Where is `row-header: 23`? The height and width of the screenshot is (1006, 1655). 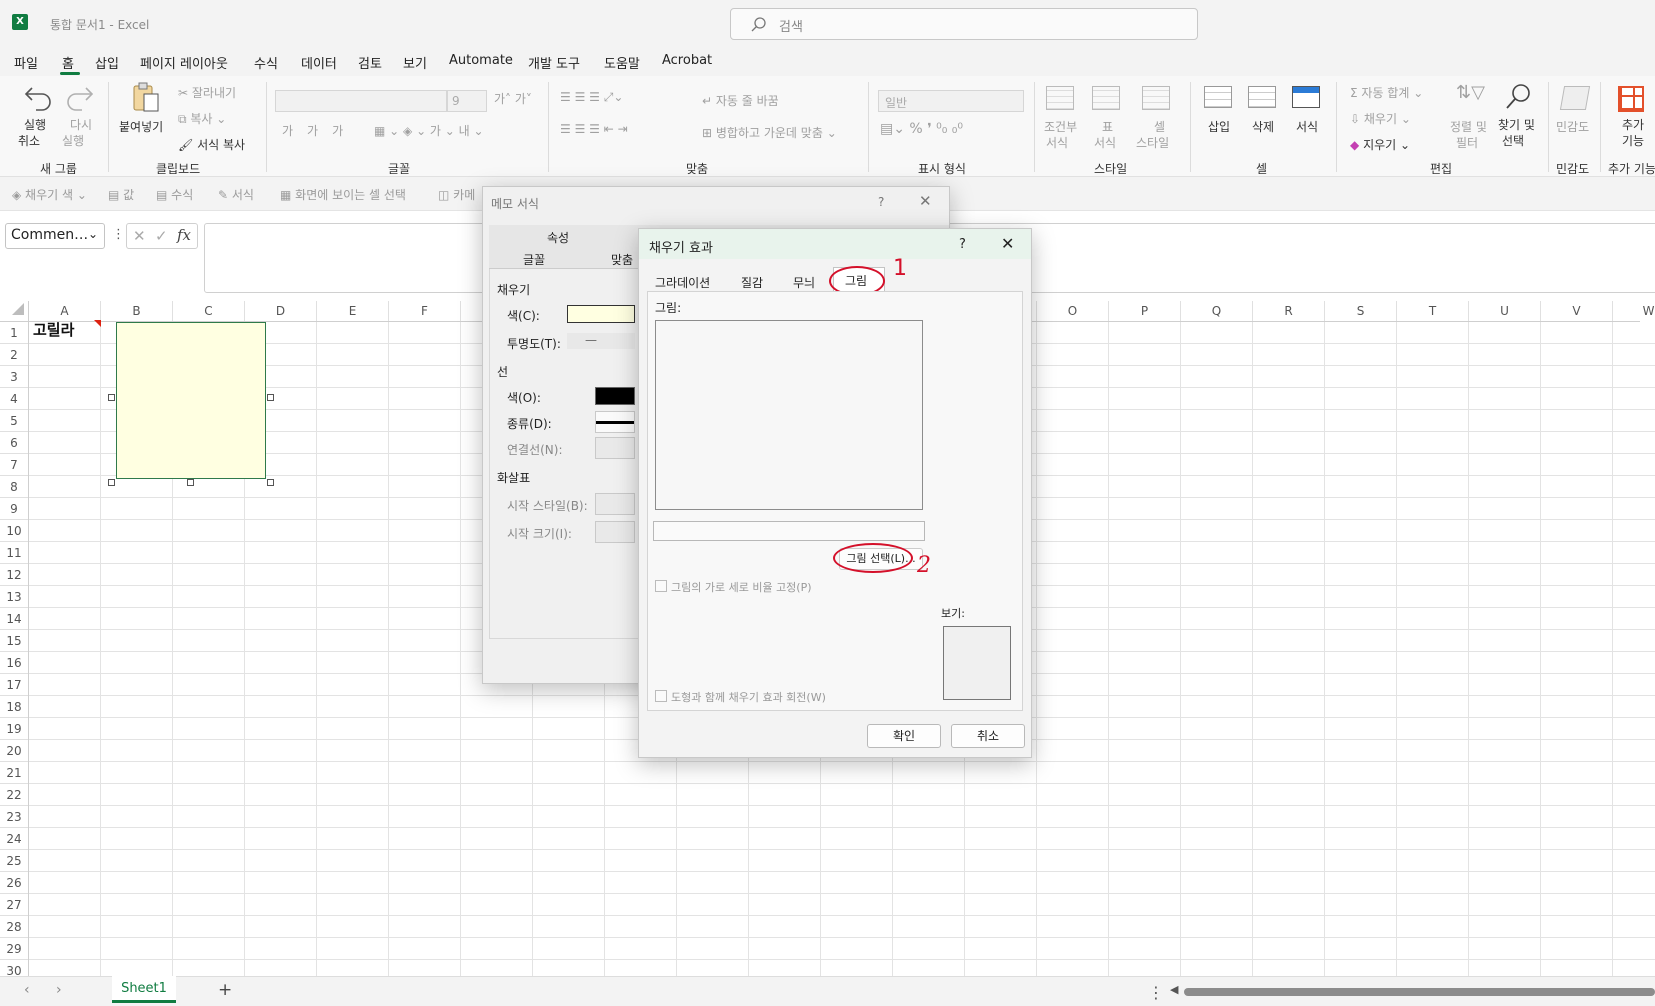 row-header: 23 is located at coordinates (14, 817).